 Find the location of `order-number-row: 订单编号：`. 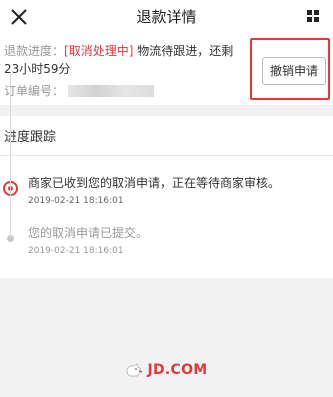

order-number-row: 订单编号： is located at coordinates (79, 91).